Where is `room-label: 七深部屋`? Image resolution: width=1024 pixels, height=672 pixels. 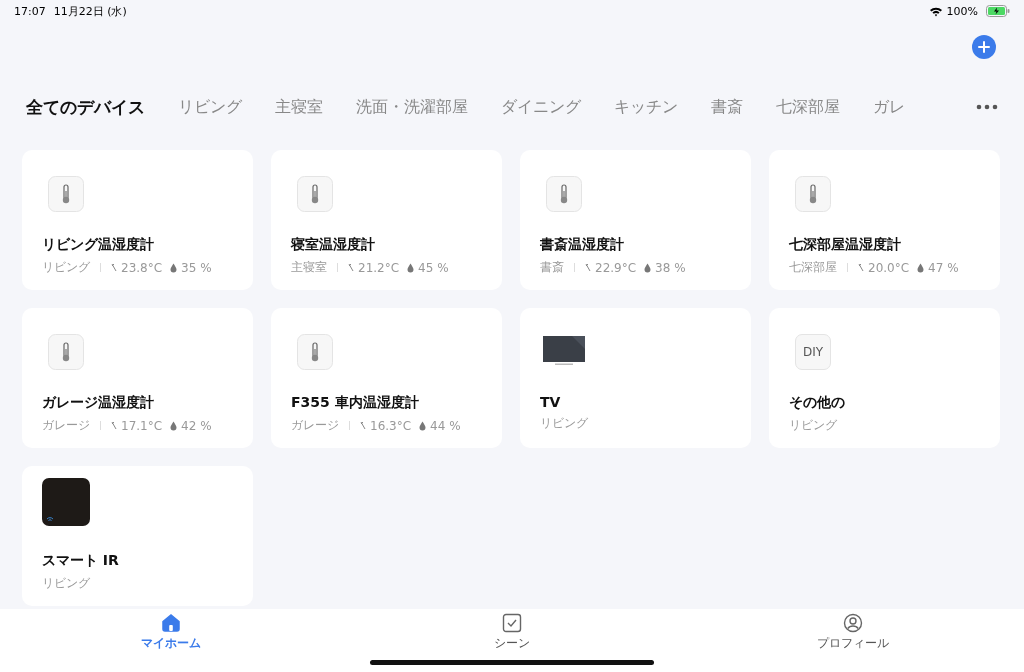 room-label: 七深部屋 is located at coordinates (813, 267).